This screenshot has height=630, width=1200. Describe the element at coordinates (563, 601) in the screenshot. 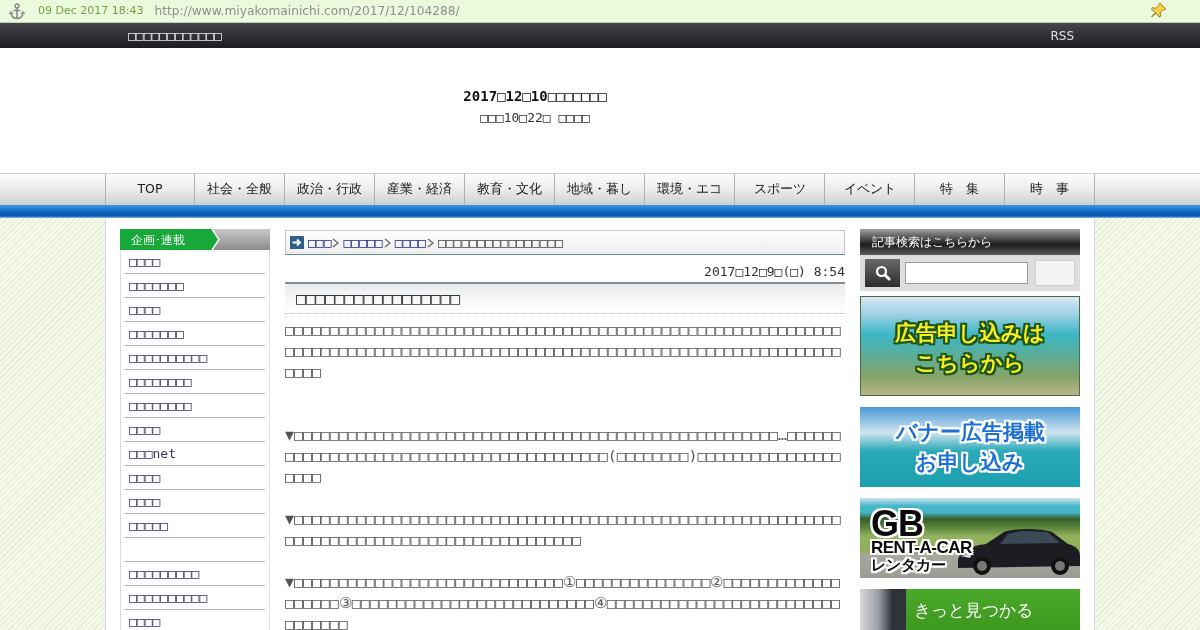

I see `article-paragraph: ▼□□□□□□□□□□□□□□□□□□□□□□□□□□□□□□①□□□□□□□□□□□□□□□②□□□□□□□□□□□□□□□□□□□③□□□□□□□□□□□□□□□□□□□□□□□□□□□④□□□□□□□□□□□□□□□□□□□□□□□□□□□□□□□□□` at that location.